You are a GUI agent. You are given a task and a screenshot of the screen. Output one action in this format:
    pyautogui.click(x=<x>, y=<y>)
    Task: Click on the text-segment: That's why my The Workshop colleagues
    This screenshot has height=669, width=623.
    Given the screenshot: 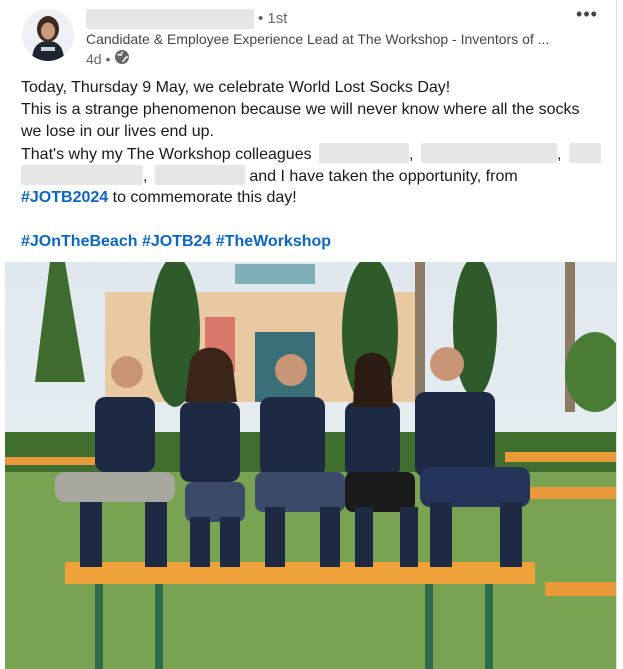 What is the action you would take?
    pyautogui.click(x=166, y=154)
    